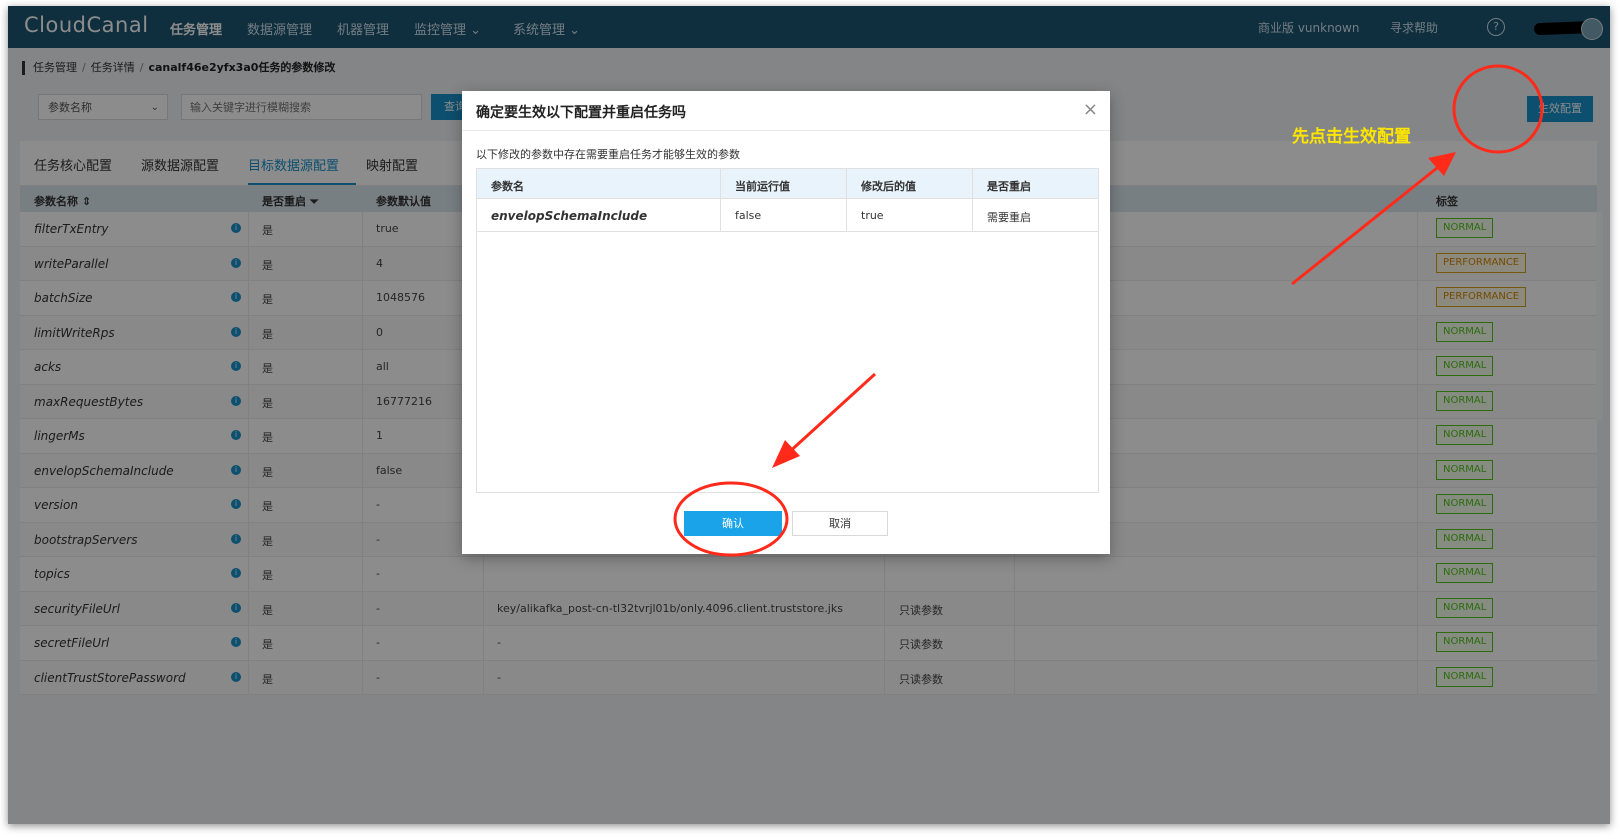  What do you see at coordinates (731, 519) in the screenshot?
I see `annotation-circle-confirm` at bounding box center [731, 519].